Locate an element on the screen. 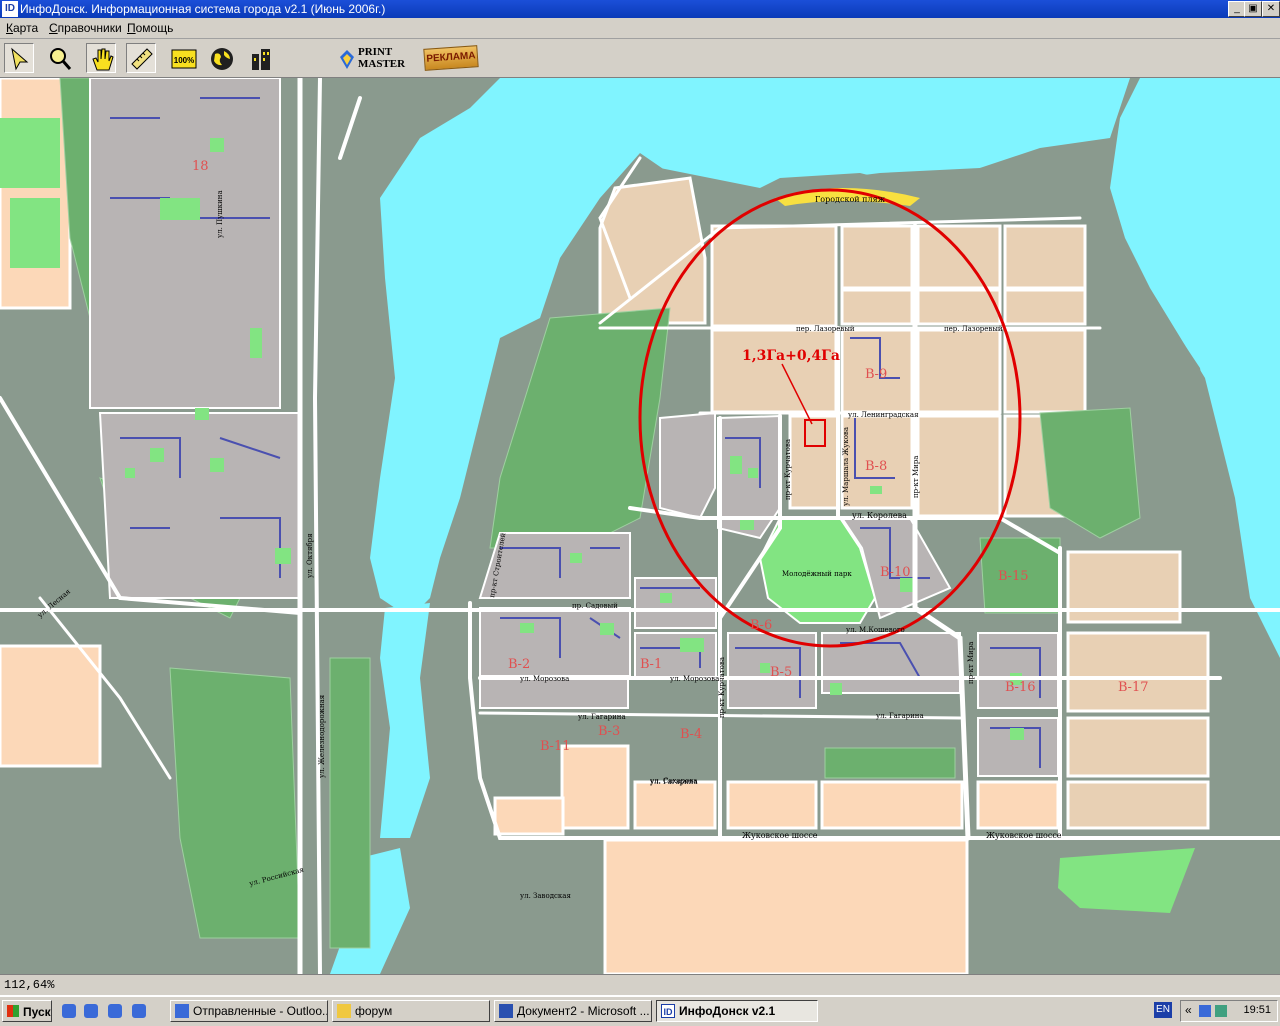 The height and width of the screenshot is (1026, 1280). street-label: ул. Маршала Жукова is located at coordinates (846, 466).